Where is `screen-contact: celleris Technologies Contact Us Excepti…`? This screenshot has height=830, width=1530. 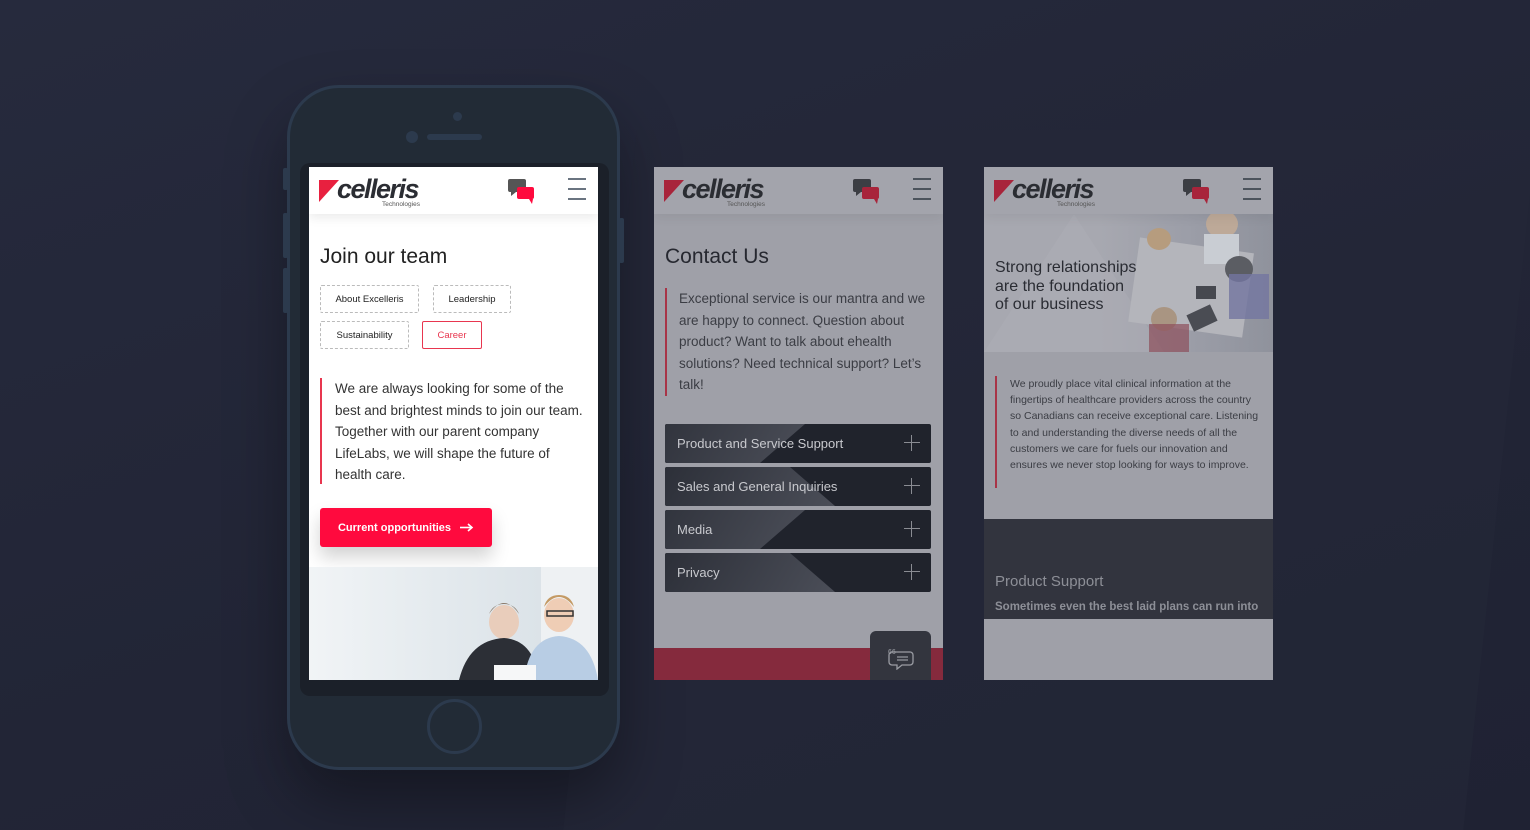
screen-contact: celleris Technologies Contact Us Excepti… is located at coordinates (798, 423).